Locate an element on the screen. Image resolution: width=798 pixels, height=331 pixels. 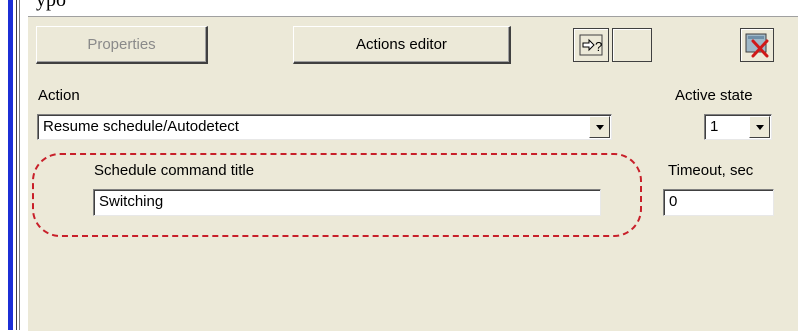
top-content-strip: ypo is located at coordinates (413, 8).